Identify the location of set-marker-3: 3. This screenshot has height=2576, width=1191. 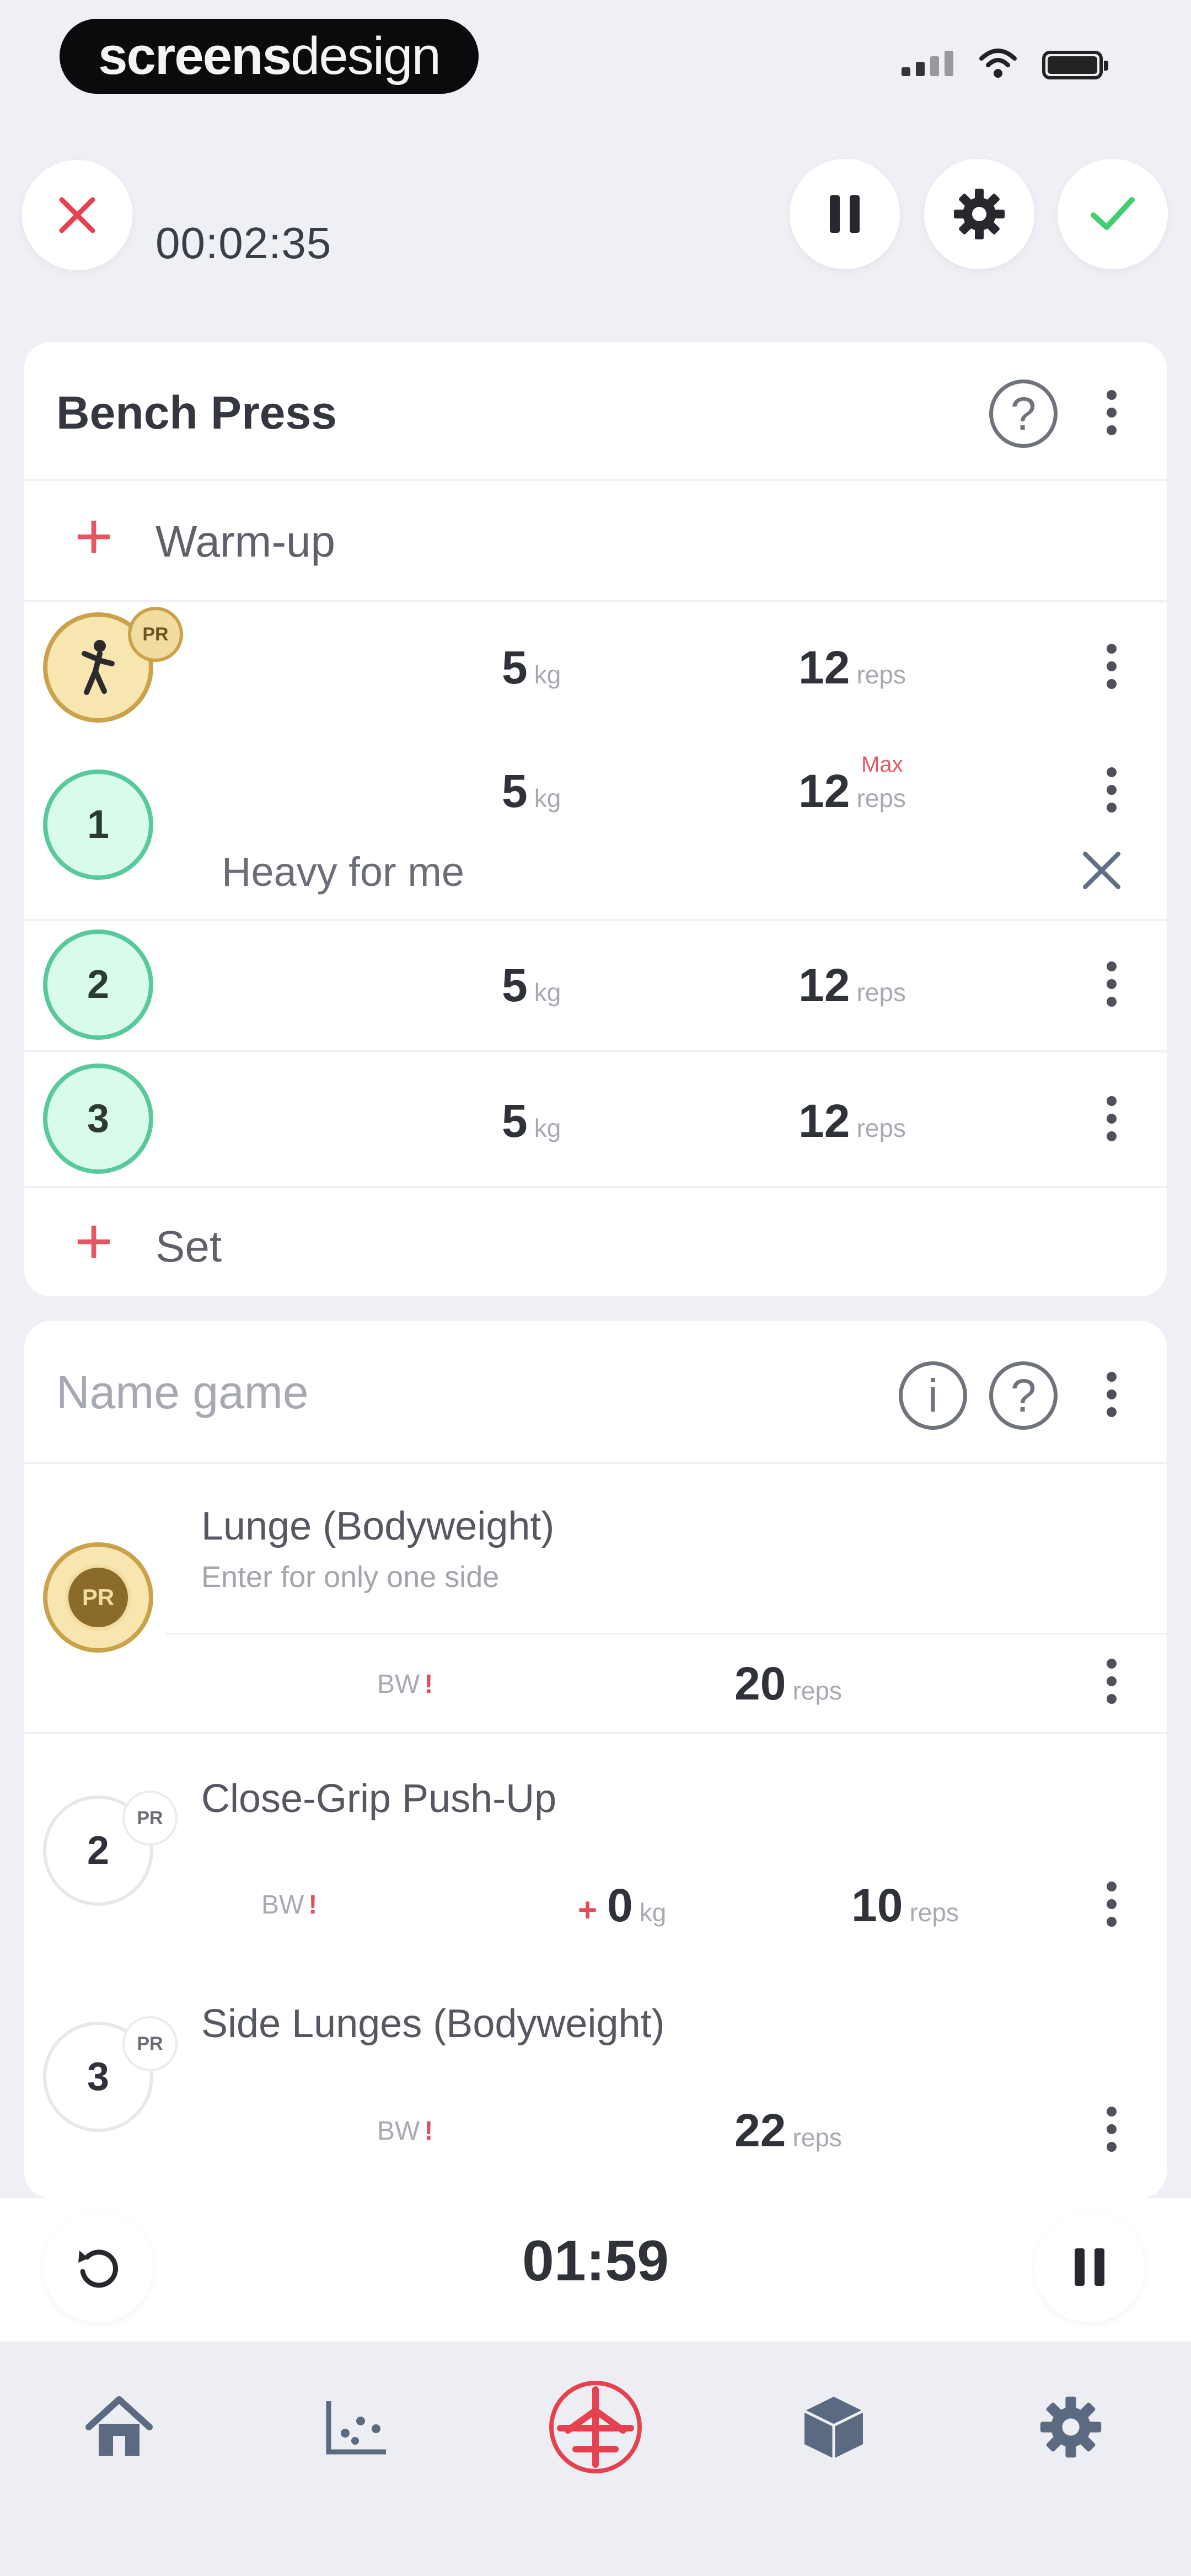
(98, 1118).